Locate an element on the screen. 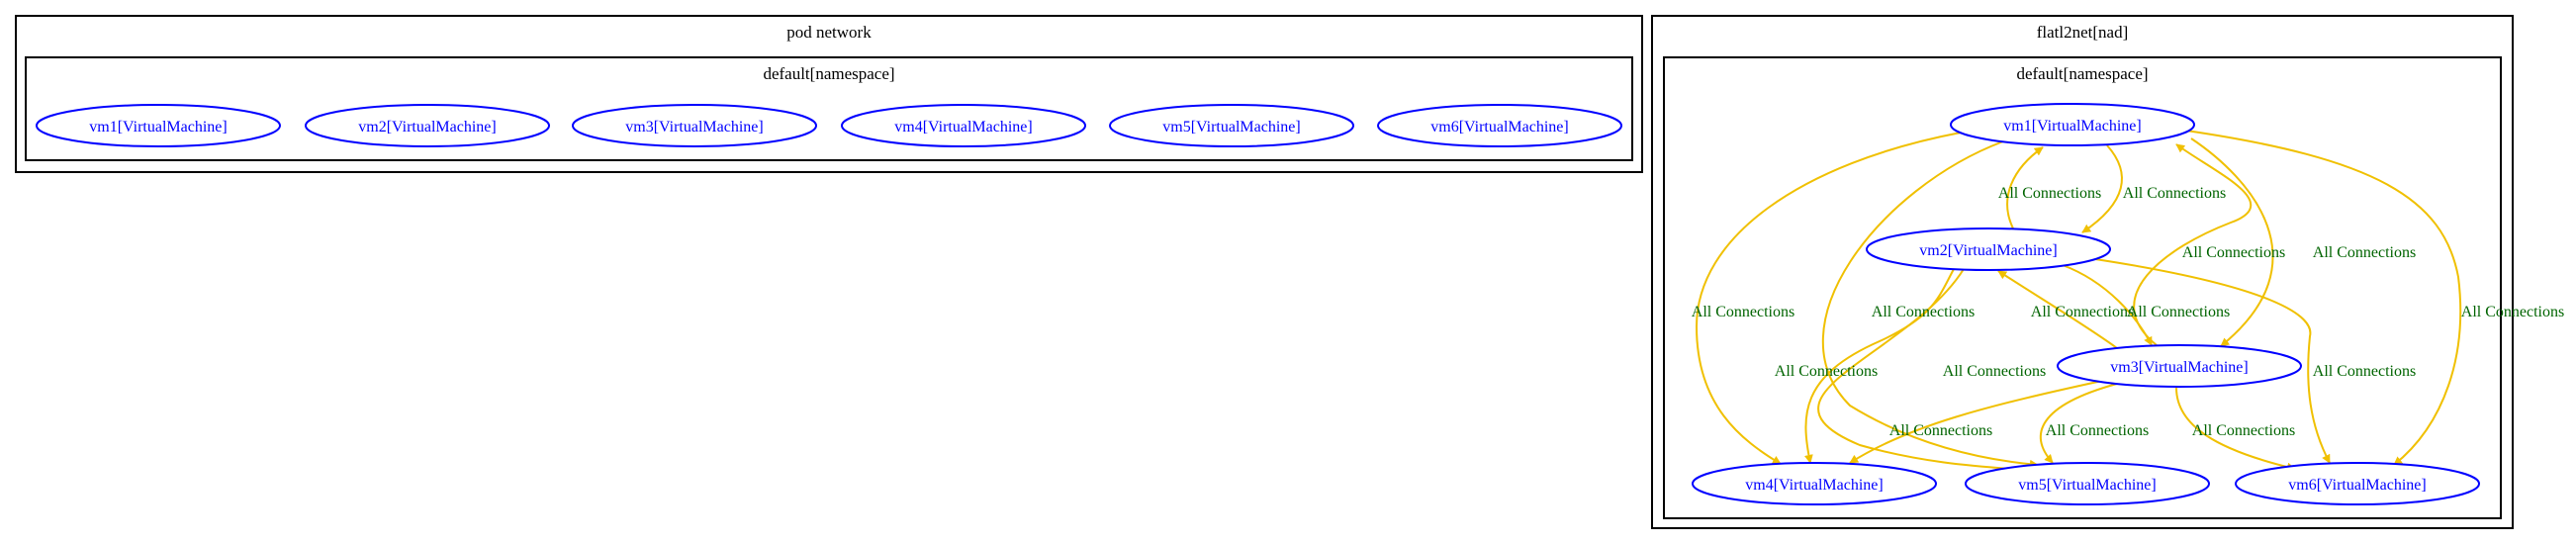  edge-label-vm1-to-vm5: All Connections is located at coordinates (1923, 312).